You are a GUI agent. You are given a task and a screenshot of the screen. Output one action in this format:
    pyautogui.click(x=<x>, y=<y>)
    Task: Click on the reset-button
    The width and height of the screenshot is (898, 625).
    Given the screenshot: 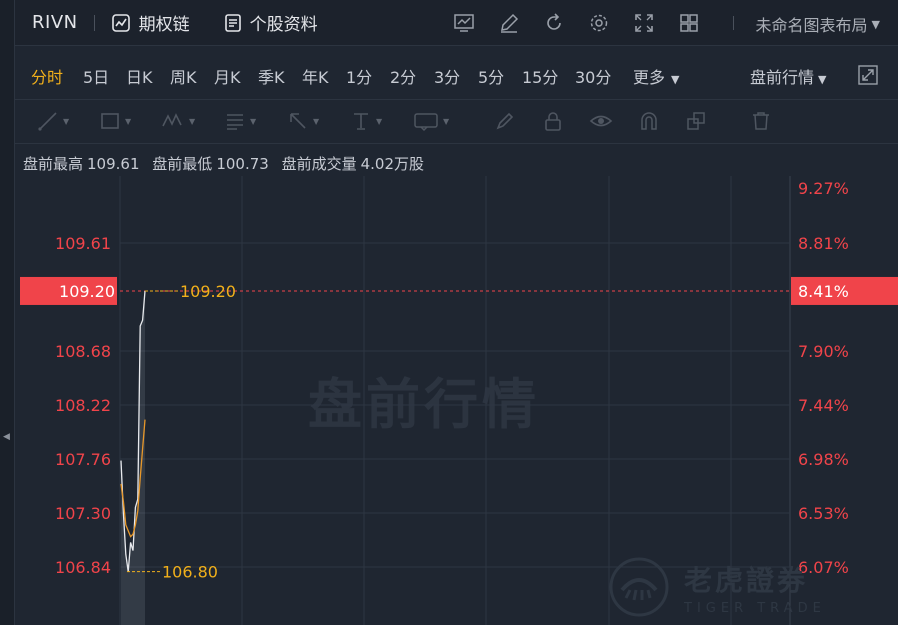 What is the action you would take?
    pyautogui.click(x=554, y=23)
    